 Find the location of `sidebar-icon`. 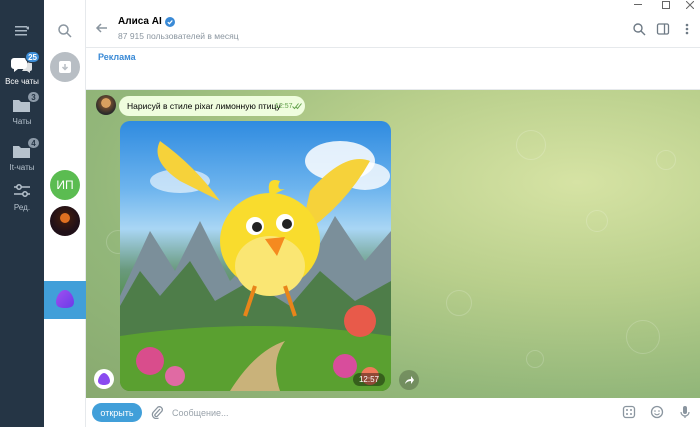

sidebar-icon is located at coordinates (663, 29).